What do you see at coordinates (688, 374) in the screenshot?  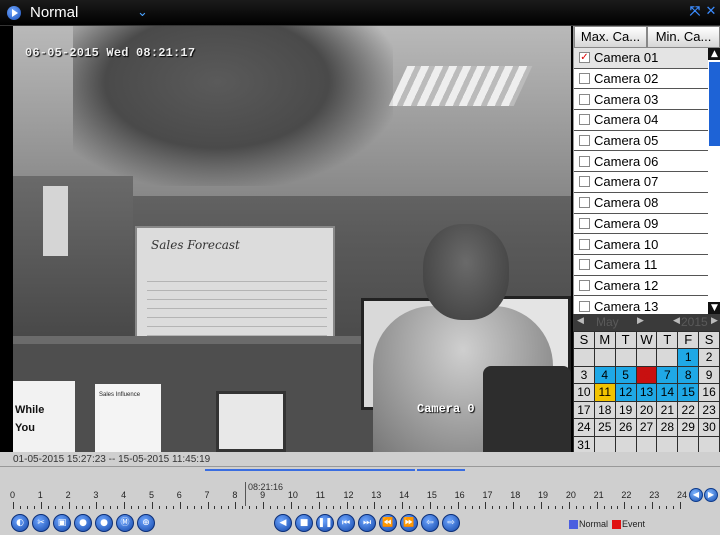 I see `calendar-day: 8` at bounding box center [688, 374].